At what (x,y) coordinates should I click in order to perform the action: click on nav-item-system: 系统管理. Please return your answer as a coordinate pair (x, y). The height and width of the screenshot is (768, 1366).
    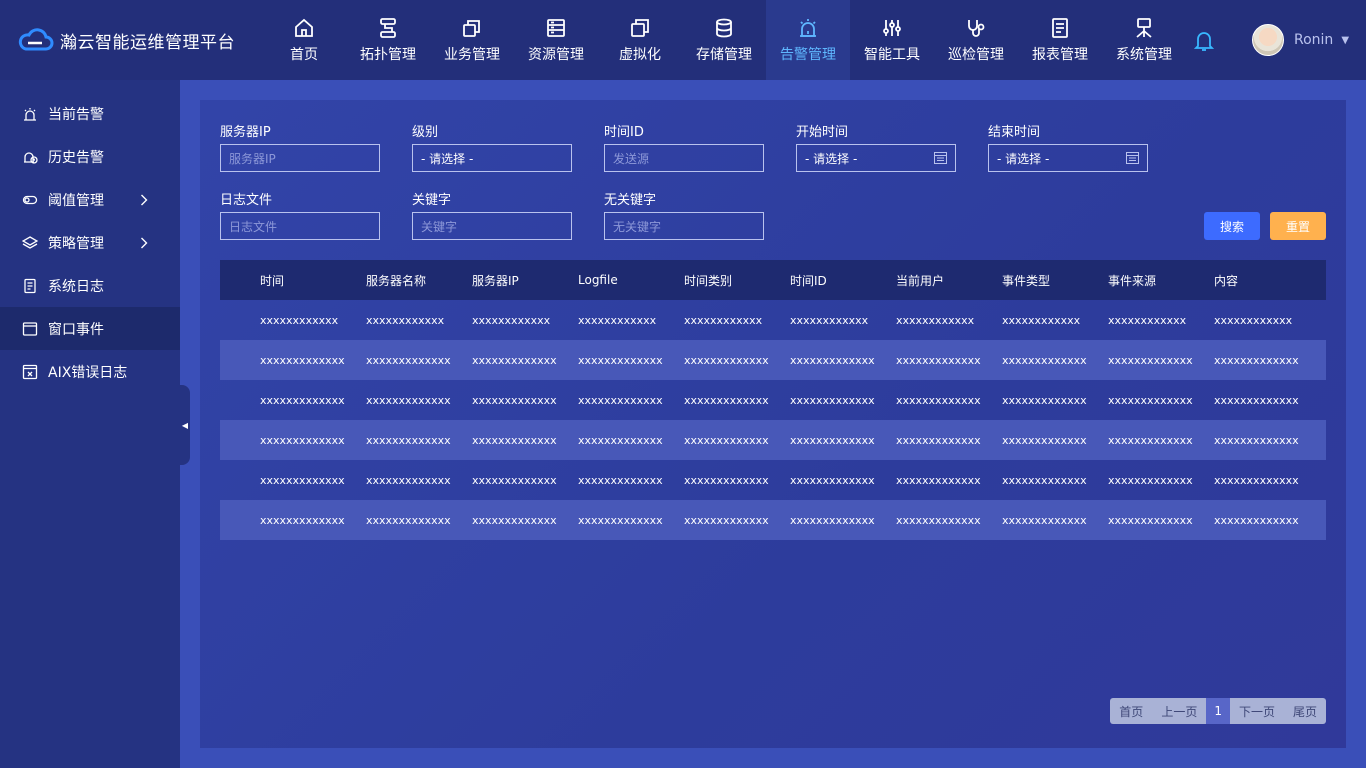
    Looking at the image, I should click on (1144, 40).